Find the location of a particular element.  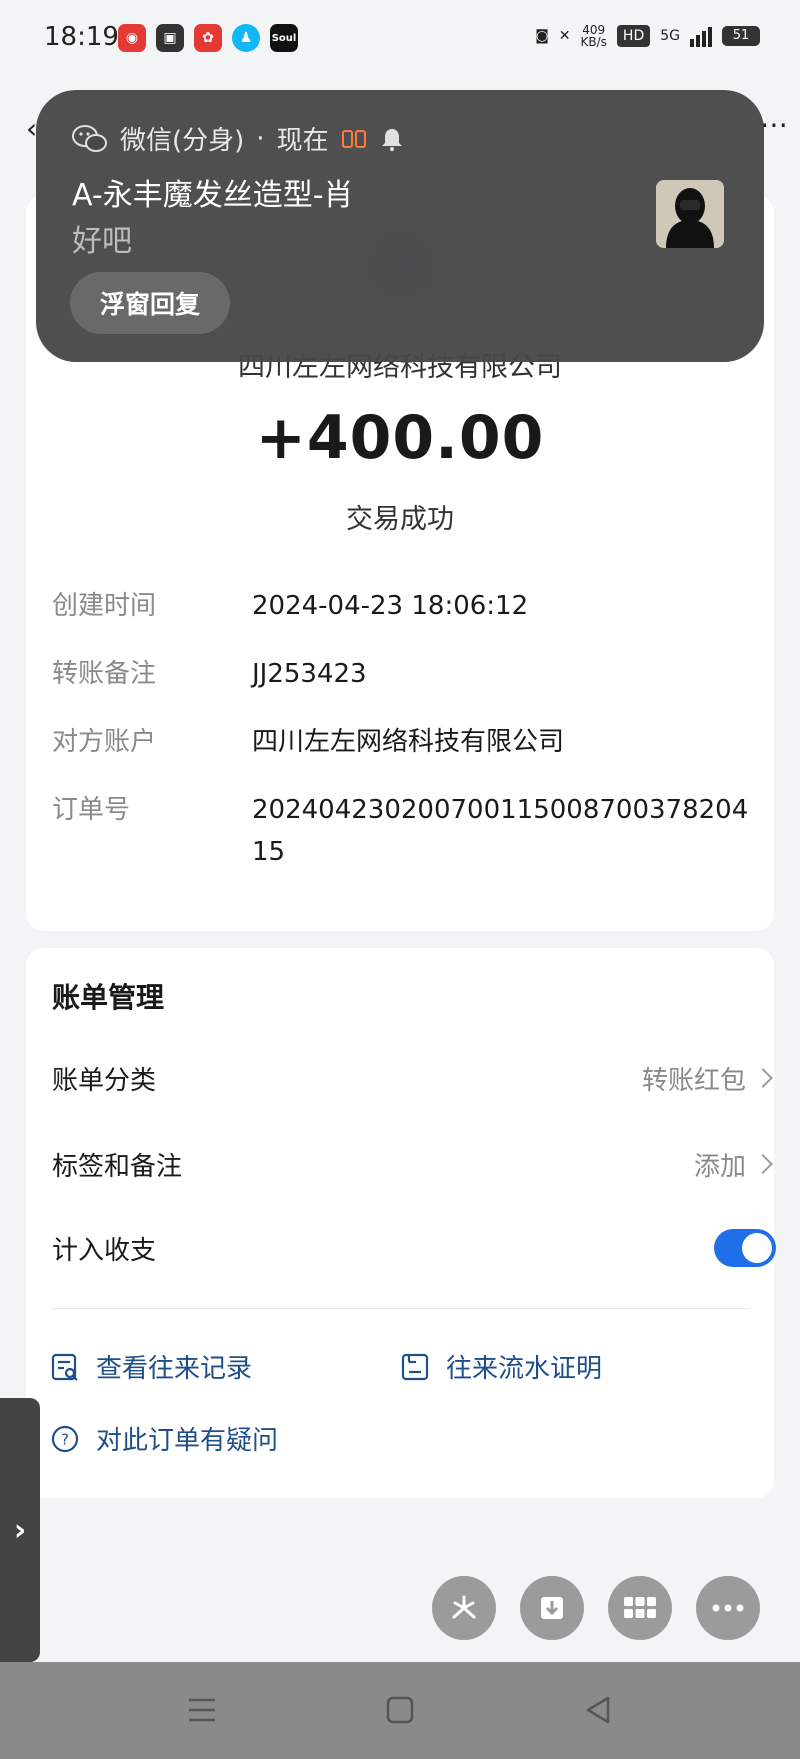

order-question-label: 对此订单有疑问 is located at coordinates (187, 1441).